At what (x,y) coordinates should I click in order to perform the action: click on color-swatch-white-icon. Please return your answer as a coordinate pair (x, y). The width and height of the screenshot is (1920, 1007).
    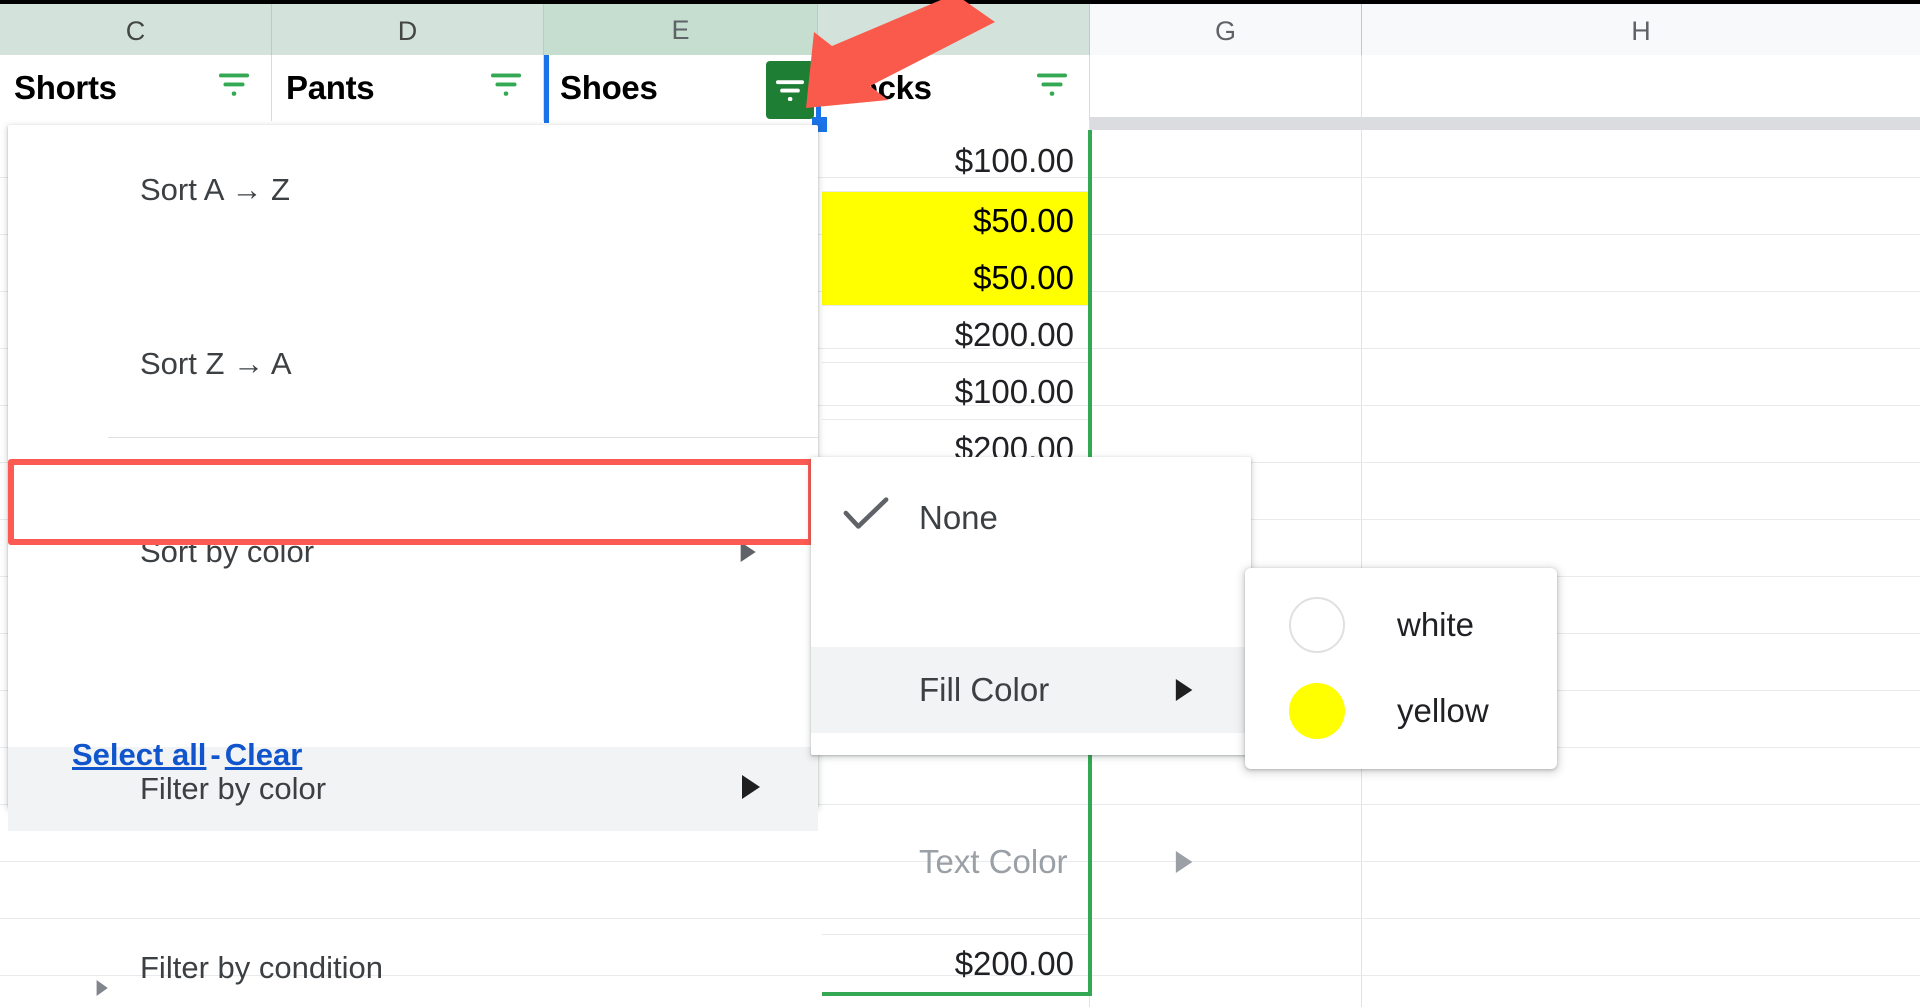
    Looking at the image, I should click on (1317, 625).